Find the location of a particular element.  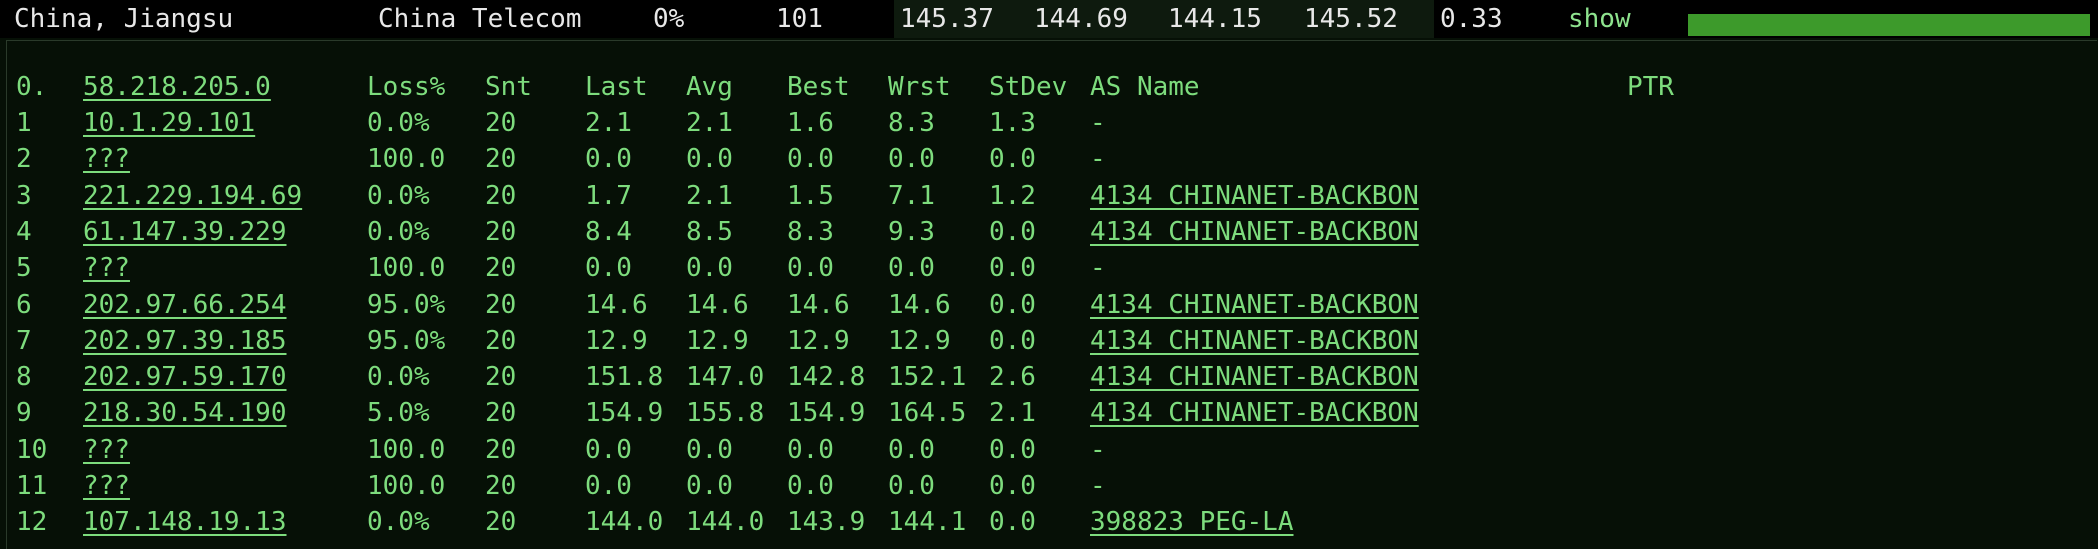

table-row: 1 10.1.29.101 0.0% 20 2.1 2.1 1.6 8.3 1.3 - is located at coordinates (1052, 123).